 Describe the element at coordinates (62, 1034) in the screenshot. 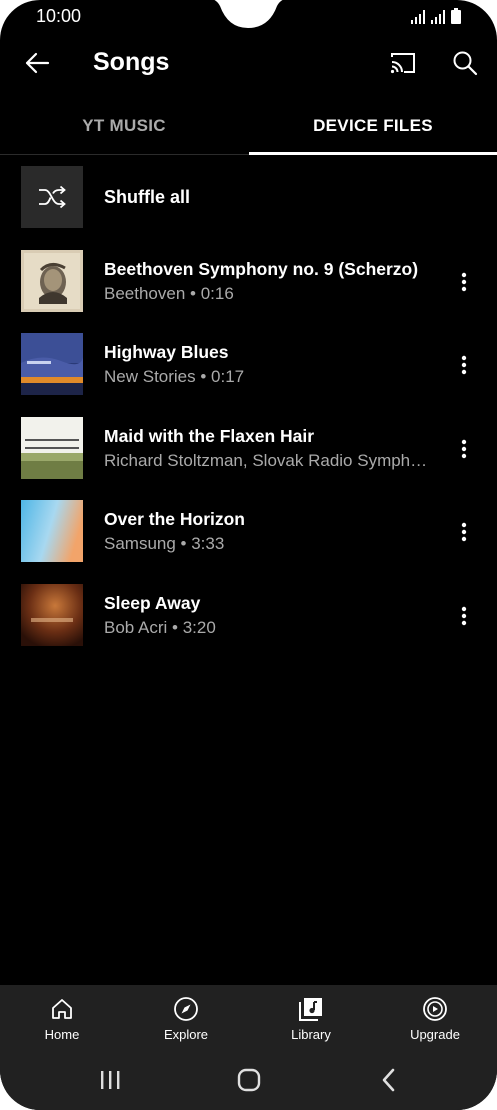

I see `nav-home-label: Home` at that location.